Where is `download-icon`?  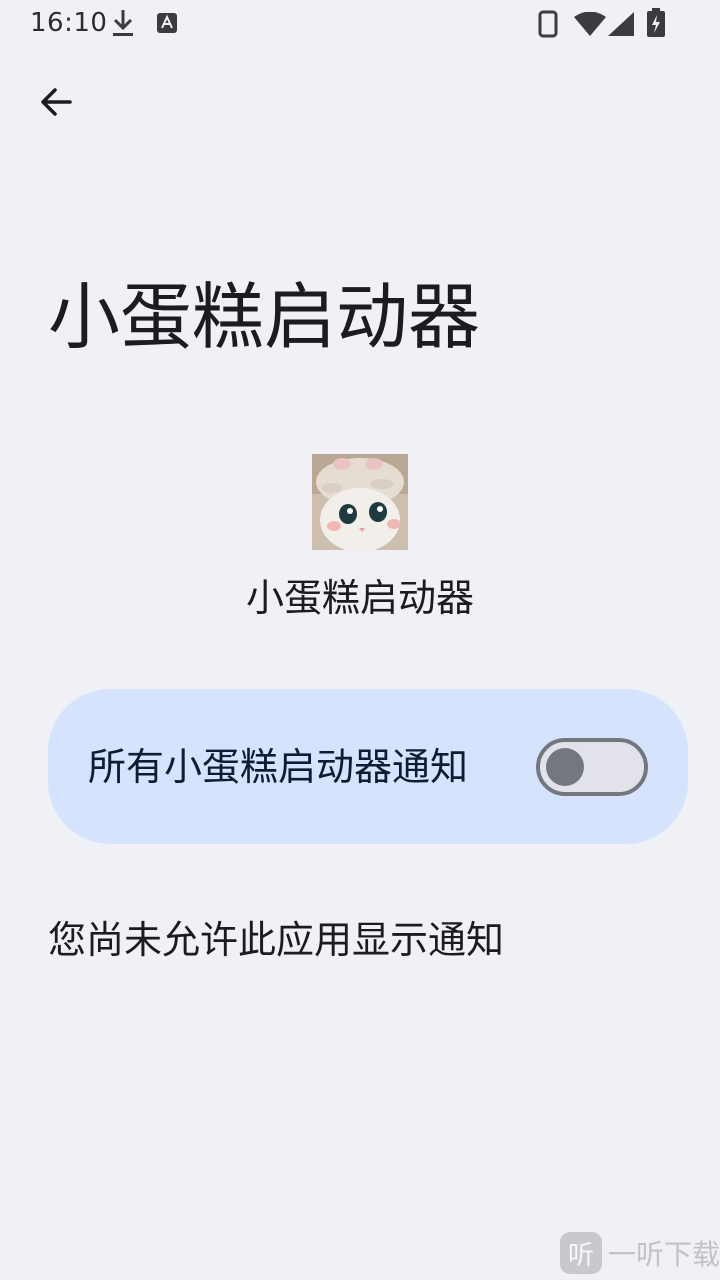 download-icon is located at coordinates (123, 25).